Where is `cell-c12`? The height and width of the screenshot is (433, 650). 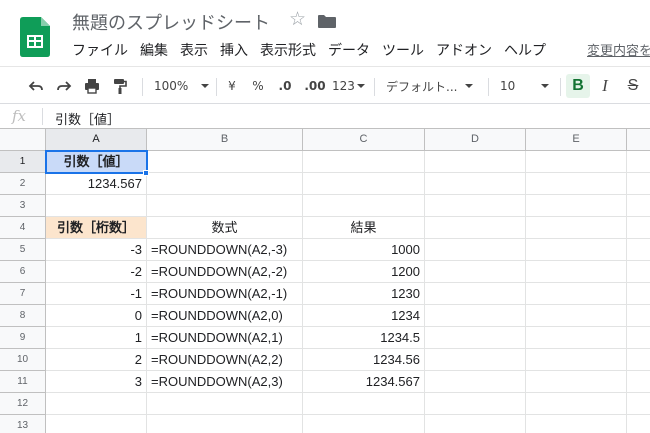 cell-c12 is located at coordinates (364, 404).